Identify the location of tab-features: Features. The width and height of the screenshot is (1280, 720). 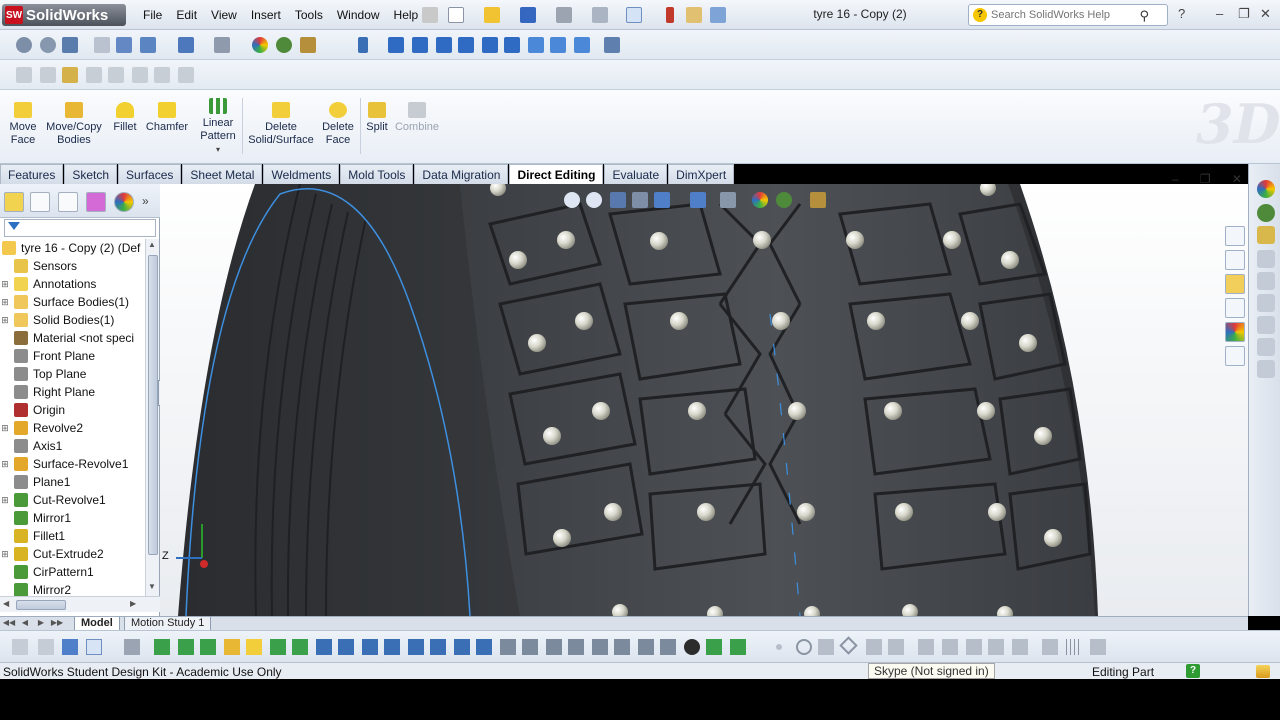
(32, 174).